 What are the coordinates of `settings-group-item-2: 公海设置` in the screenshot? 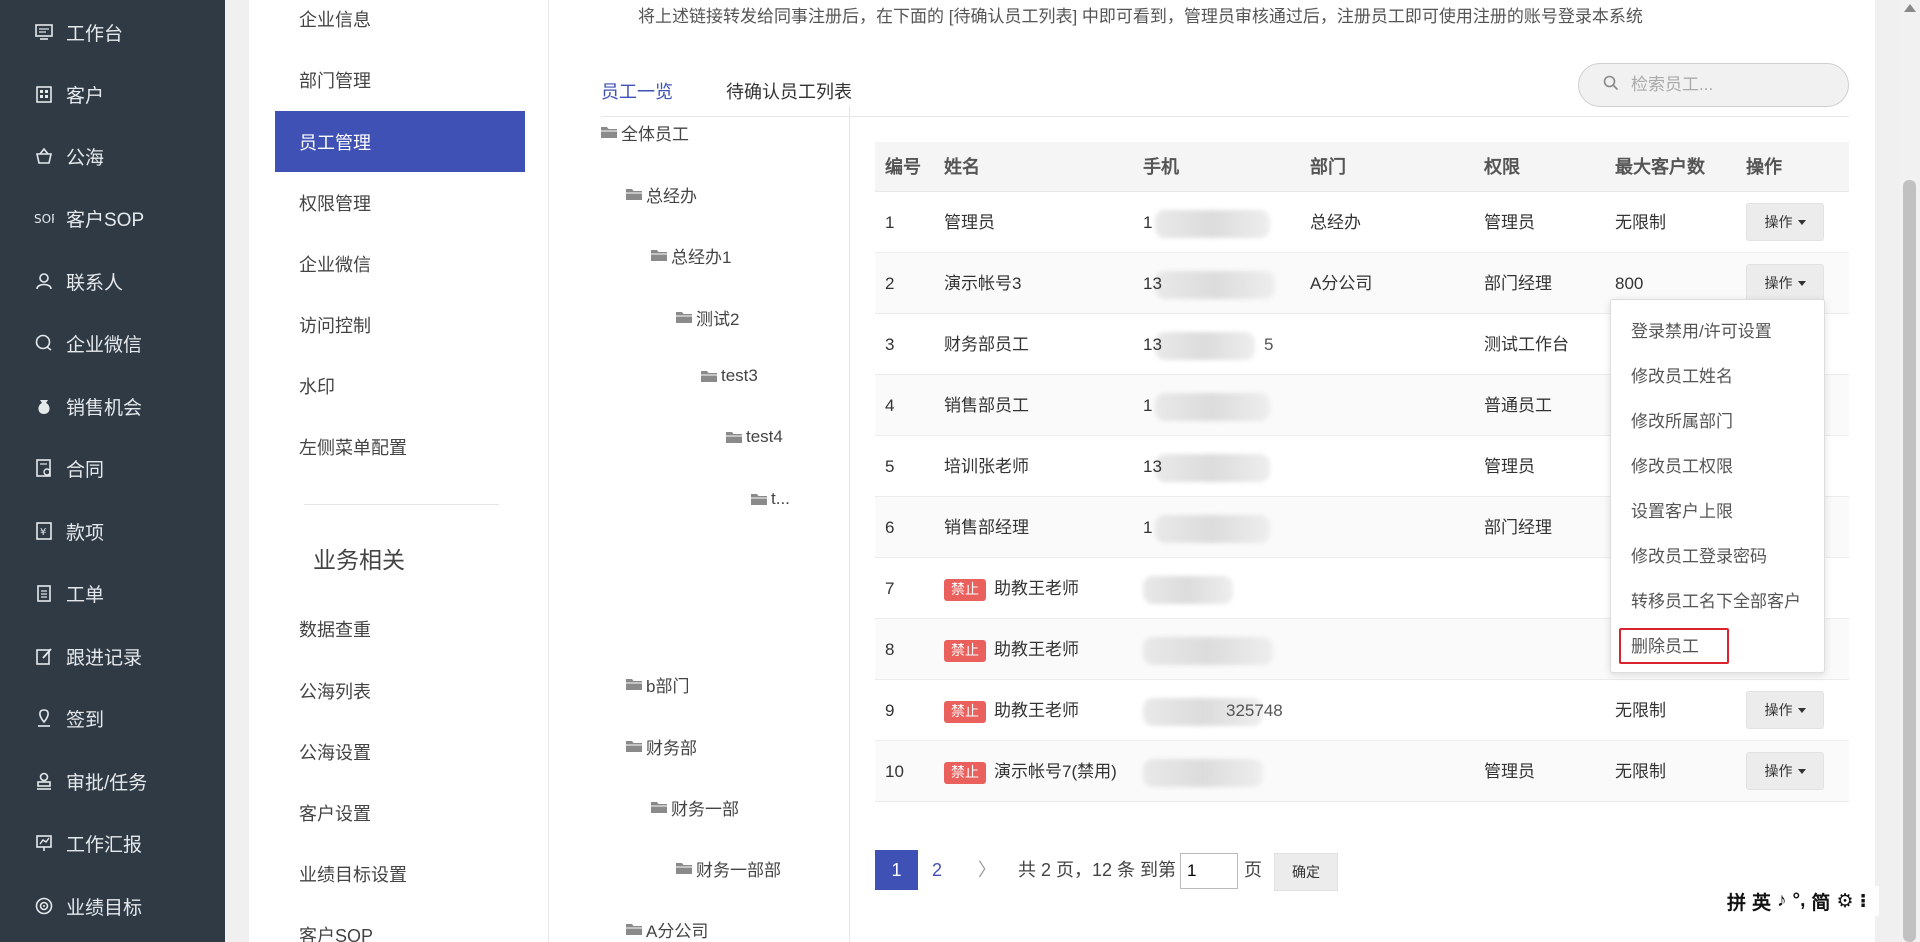 It's located at (400, 751).